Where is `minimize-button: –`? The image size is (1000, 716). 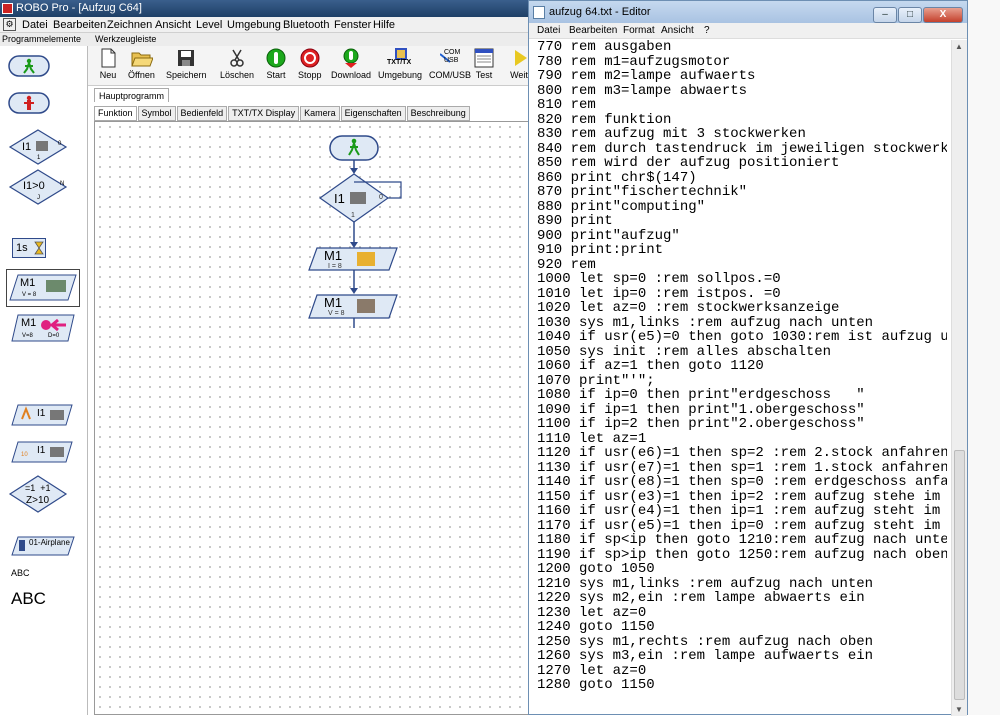 minimize-button: – is located at coordinates (885, 15).